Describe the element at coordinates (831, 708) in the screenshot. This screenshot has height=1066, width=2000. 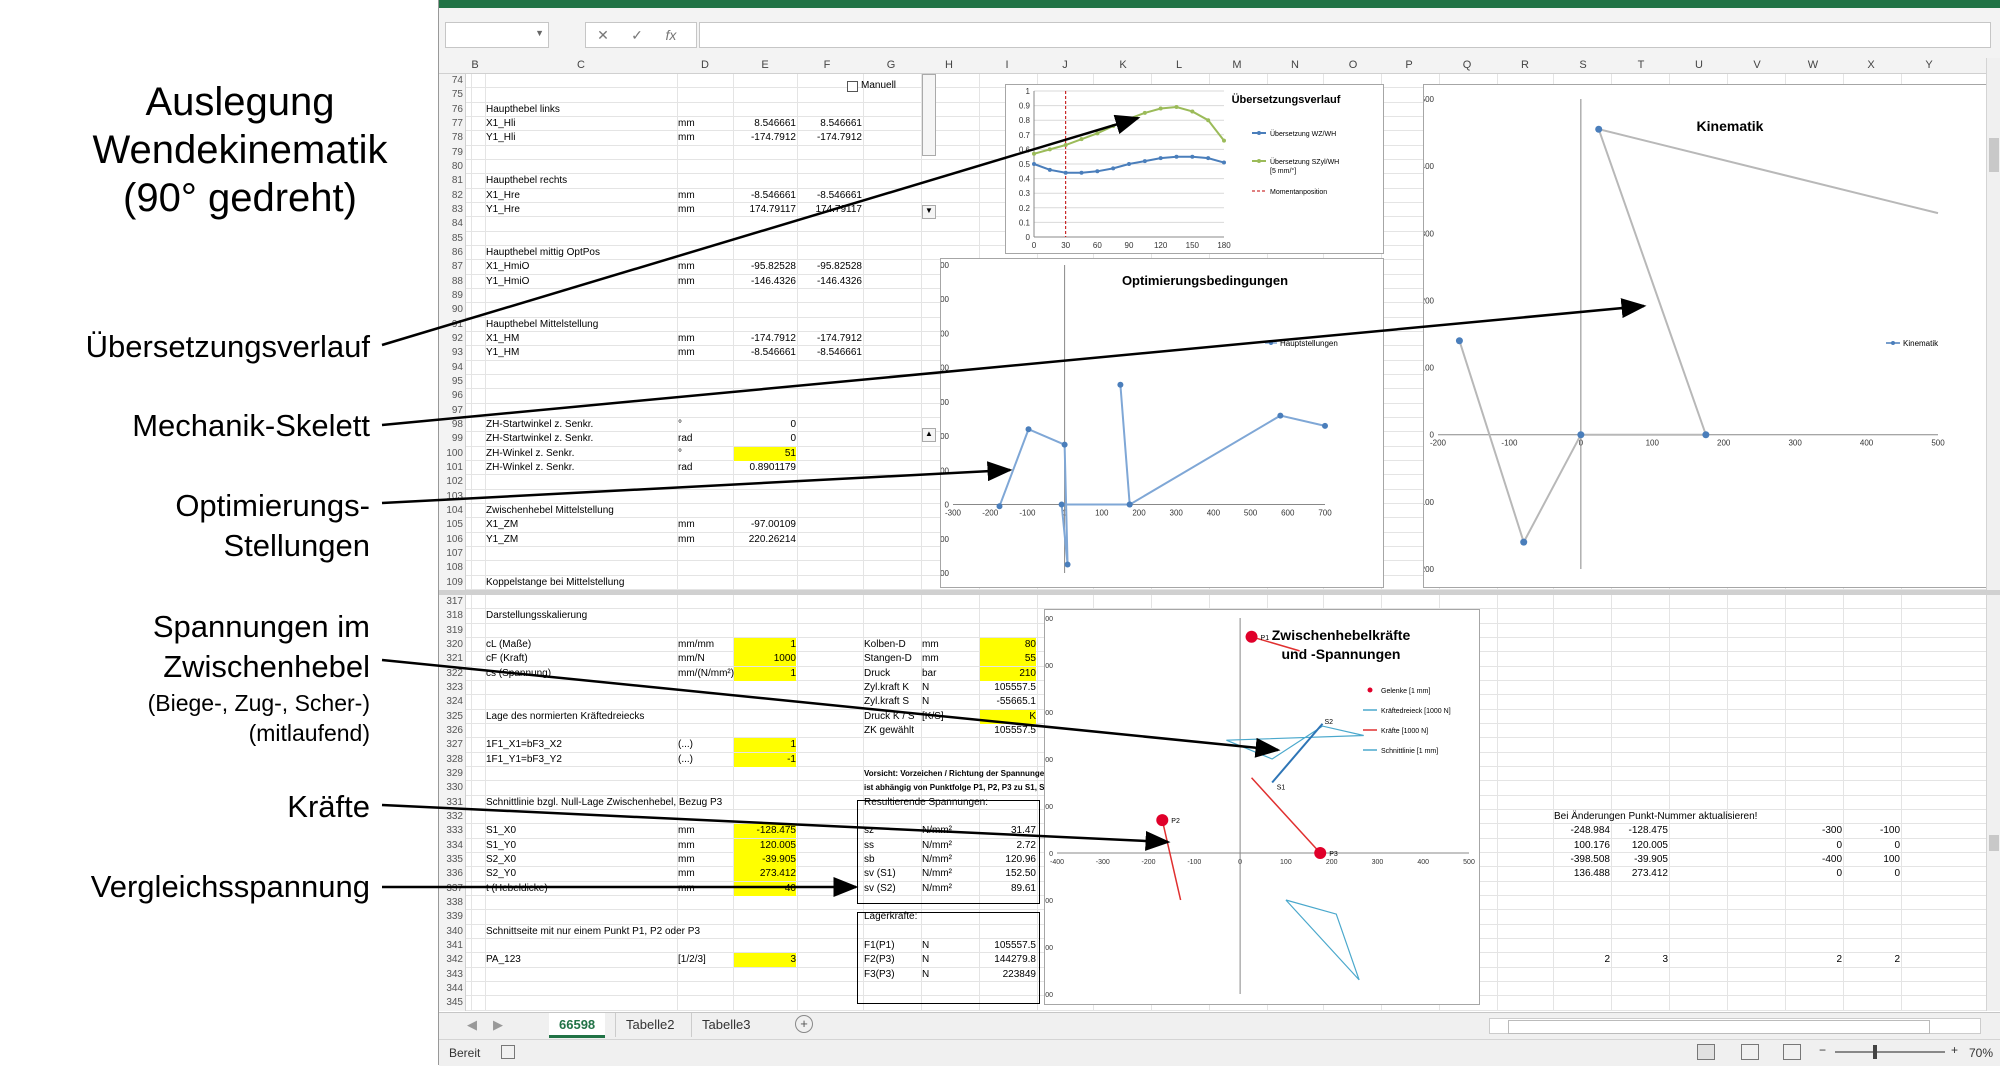
I see `arrow-spannungen` at that location.